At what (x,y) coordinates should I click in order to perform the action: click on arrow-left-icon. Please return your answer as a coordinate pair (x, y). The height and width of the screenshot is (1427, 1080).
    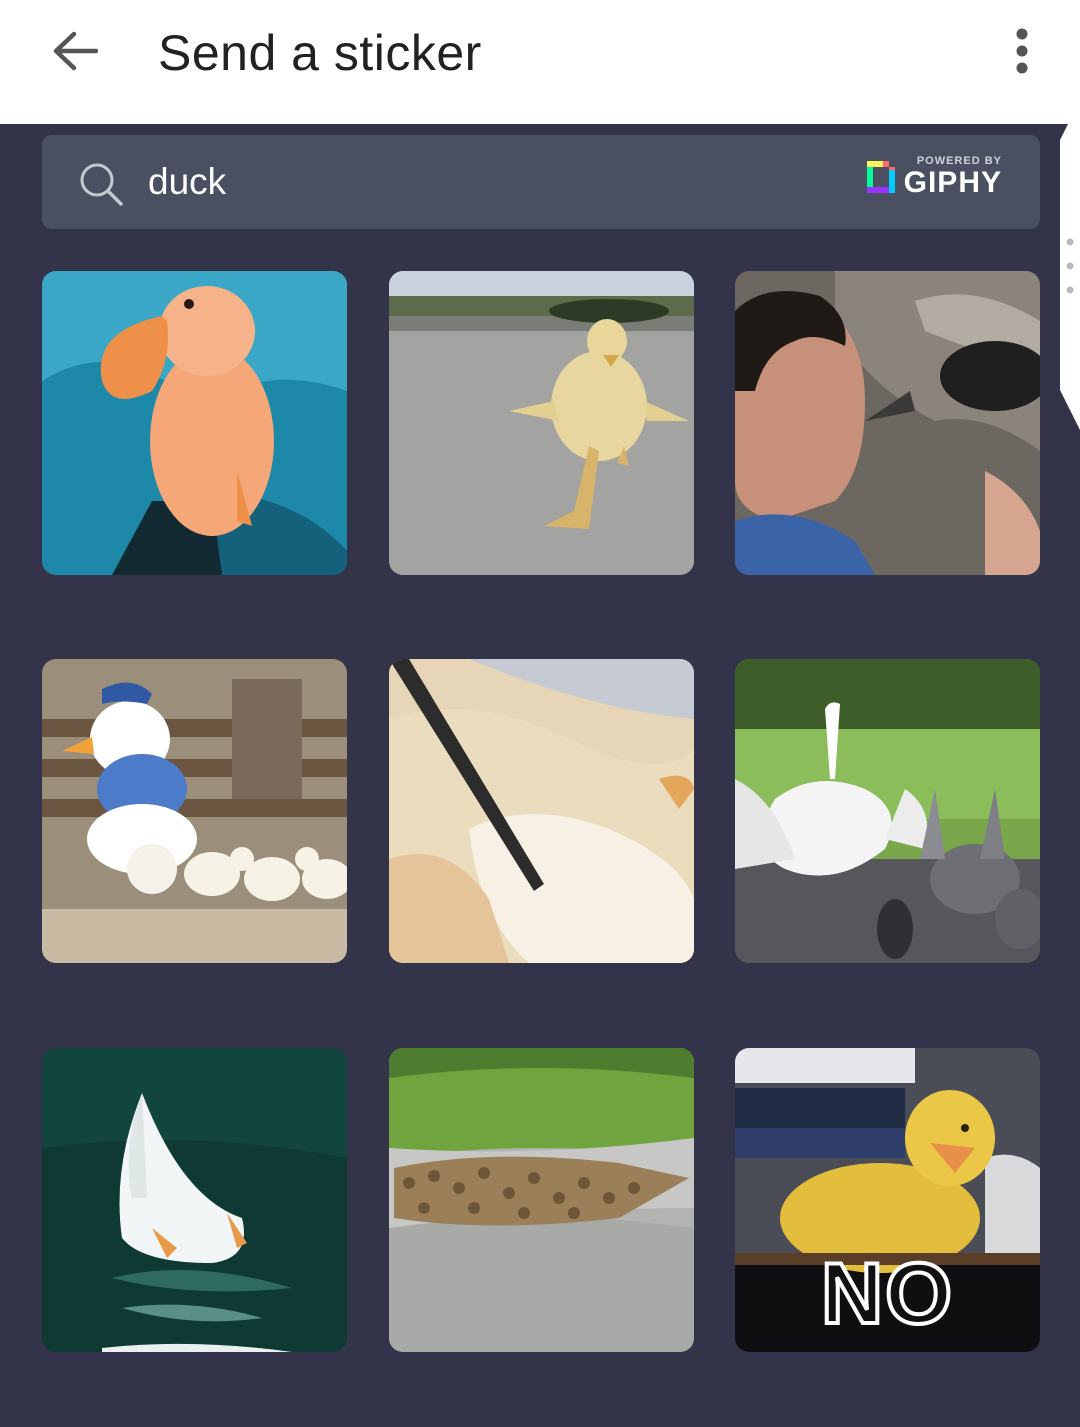
    Looking at the image, I should click on (75, 51).